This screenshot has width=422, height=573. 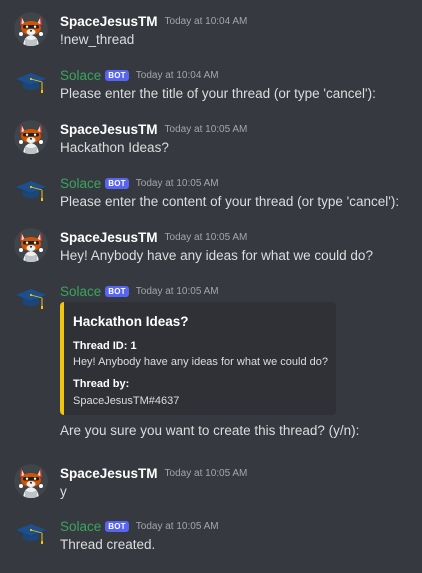 I want to click on message-text: y, so click(x=63, y=491).